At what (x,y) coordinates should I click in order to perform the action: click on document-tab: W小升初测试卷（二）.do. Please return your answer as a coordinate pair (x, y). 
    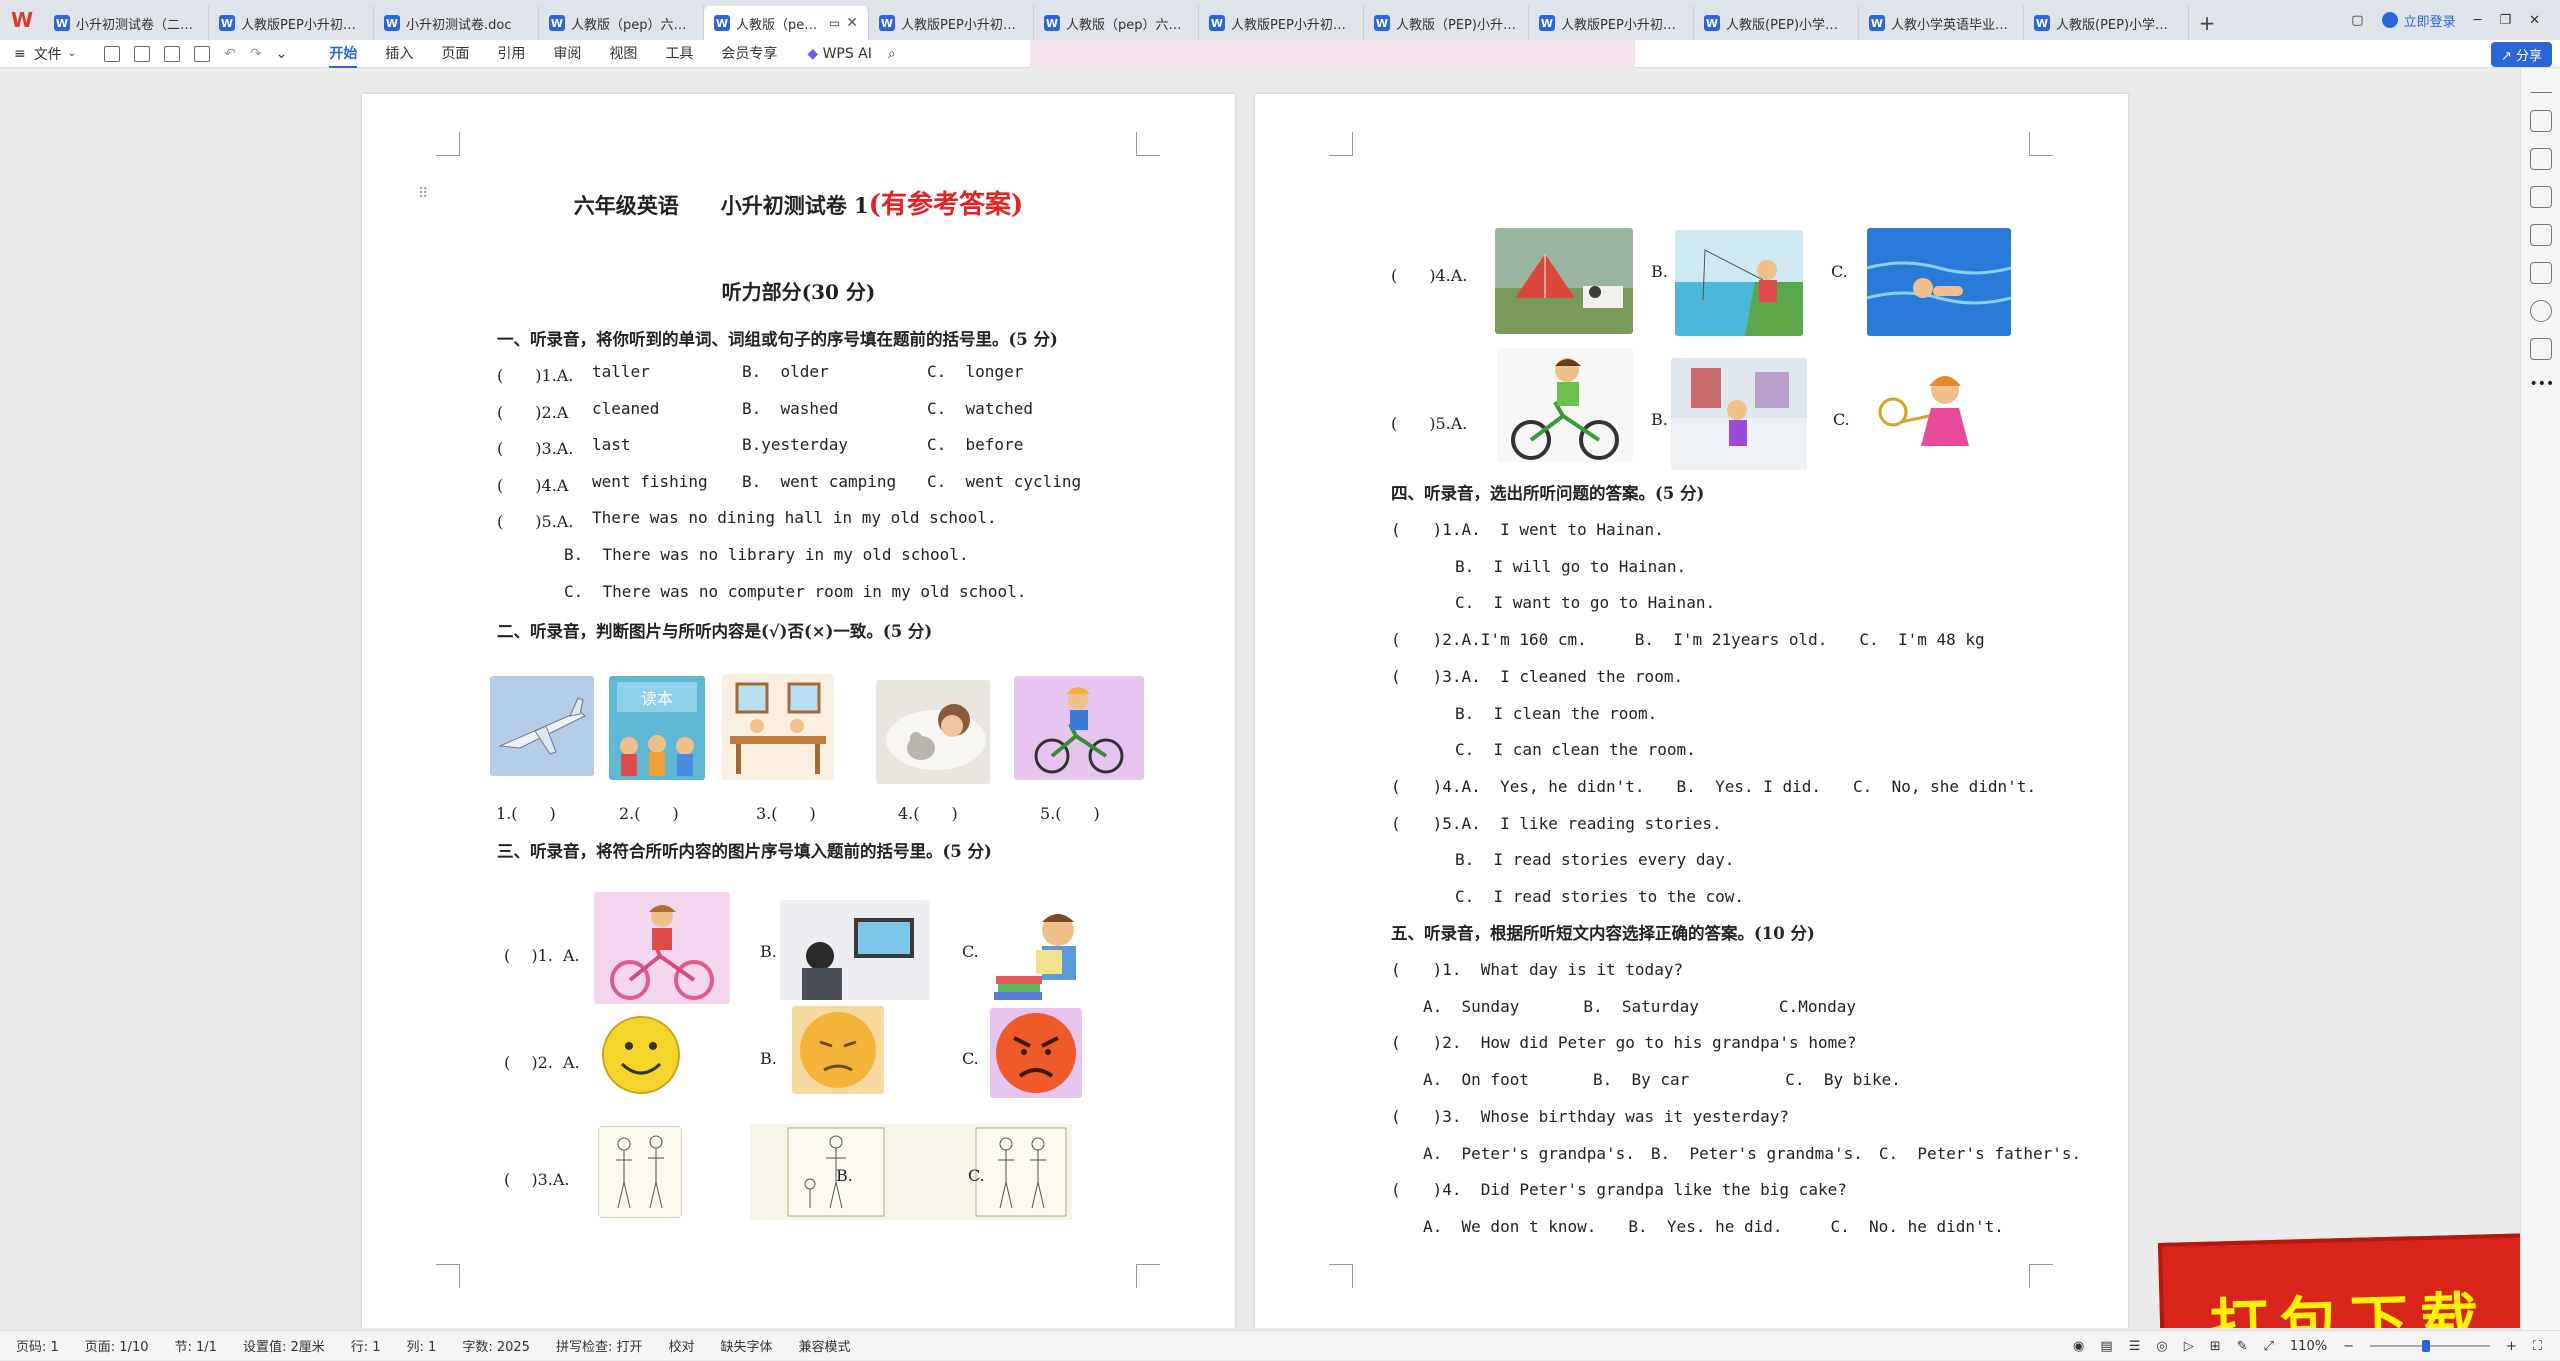
    Looking at the image, I should click on (126, 23).